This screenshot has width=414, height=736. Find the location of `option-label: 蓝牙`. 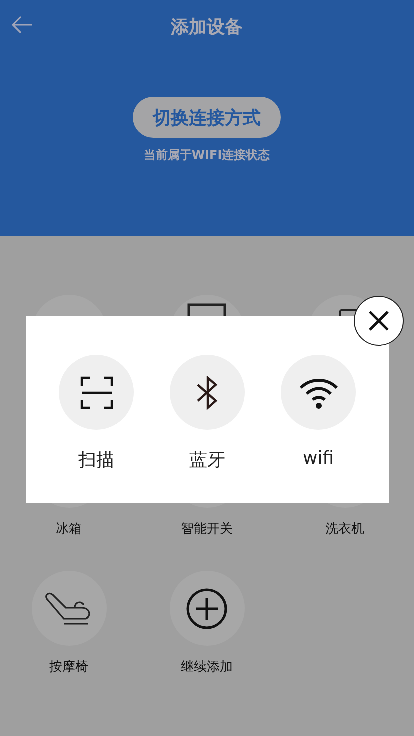

option-label: 蓝牙 is located at coordinates (208, 460).